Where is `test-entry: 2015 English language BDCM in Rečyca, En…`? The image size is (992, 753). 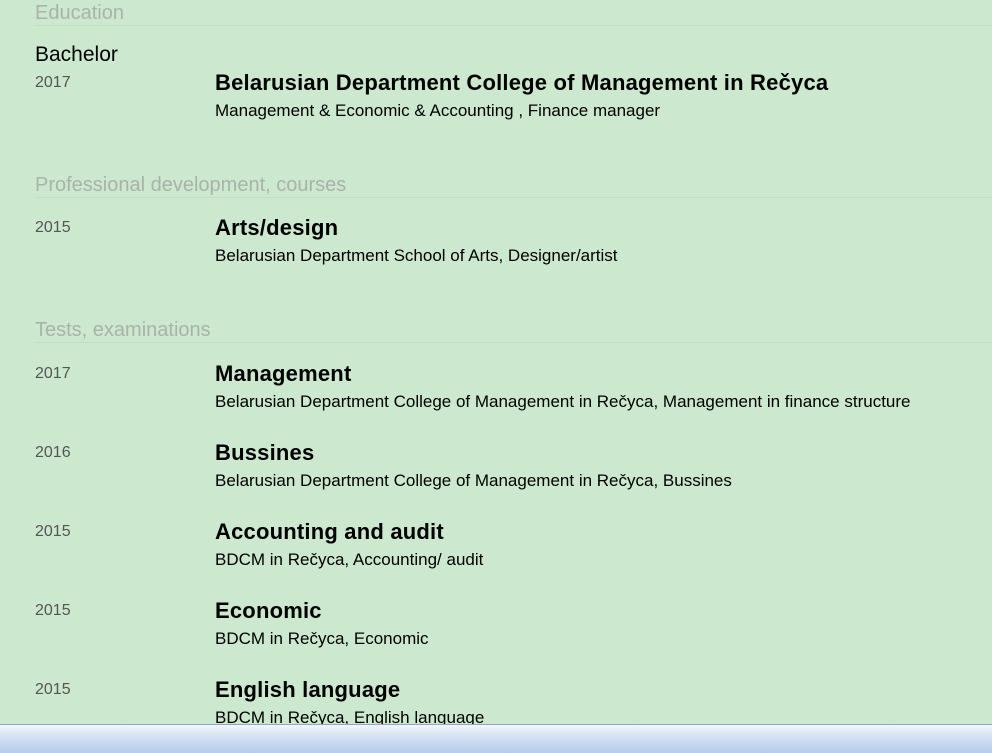
test-entry: 2015 English language BDCM in Rečyca, En… is located at coordinates (496, 700).